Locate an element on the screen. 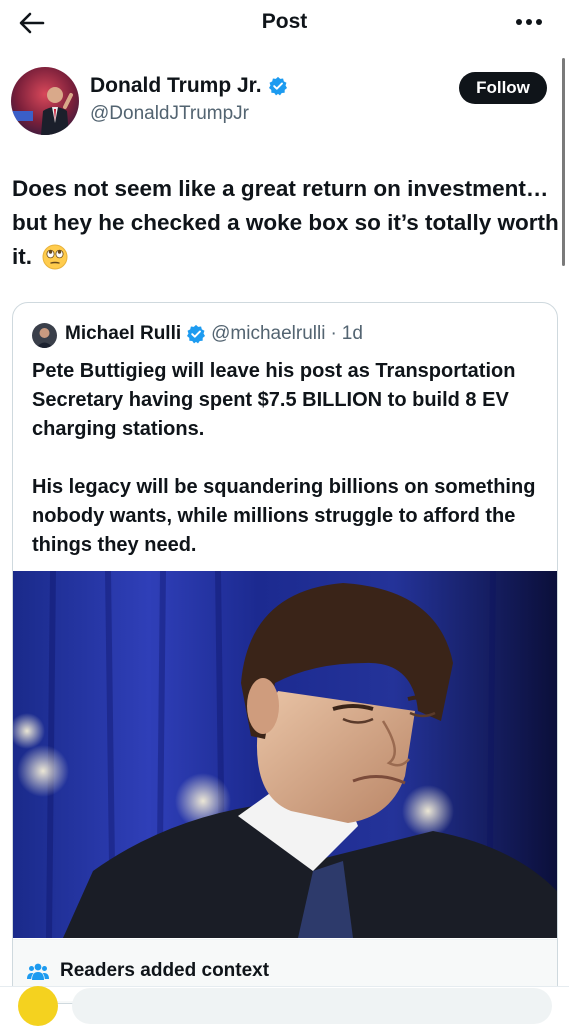 The image size is (569, 1026). quoted-post-header: Michael Rulli @michaelrulli · 1d is located at coordinates (214, 334).